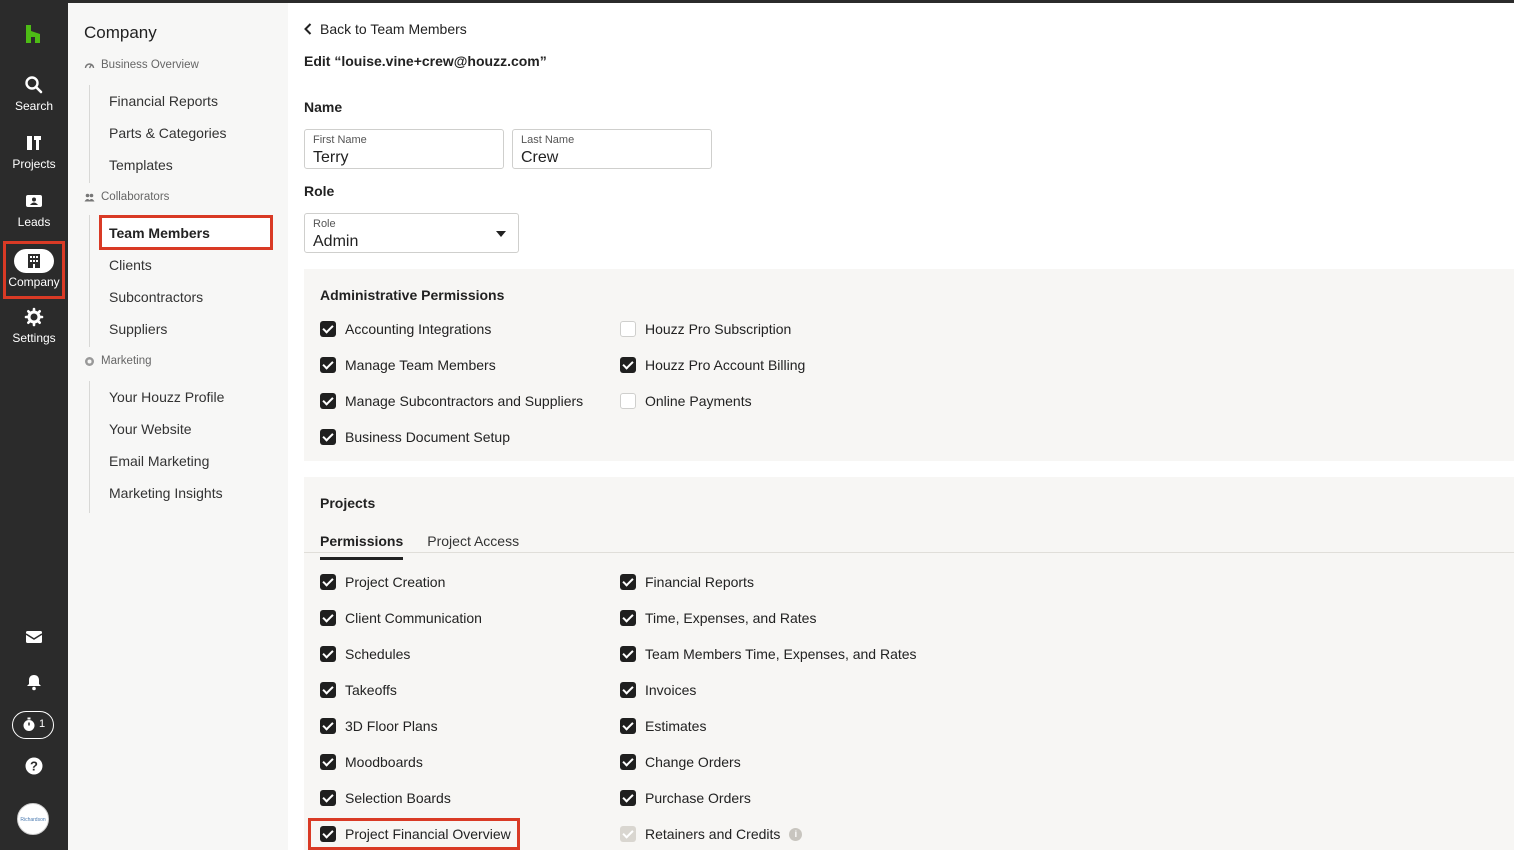 This screenshot has width=1514, height=850. I want to click on permission-label: Selection Boards, so click(398, 798).